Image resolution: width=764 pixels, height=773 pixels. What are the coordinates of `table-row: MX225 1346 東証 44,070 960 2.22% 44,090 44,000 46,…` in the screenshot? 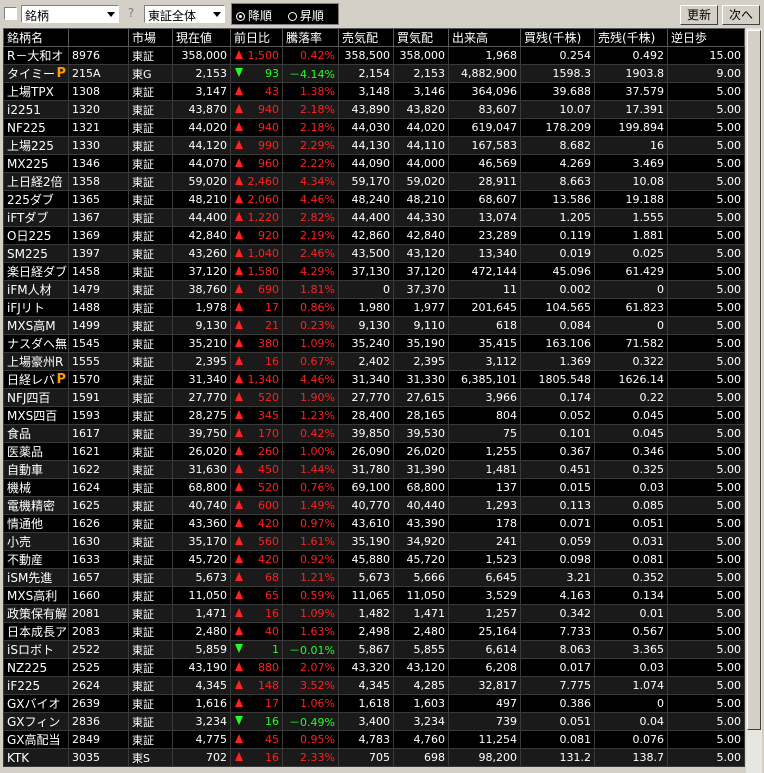 It's located at (374, 163).